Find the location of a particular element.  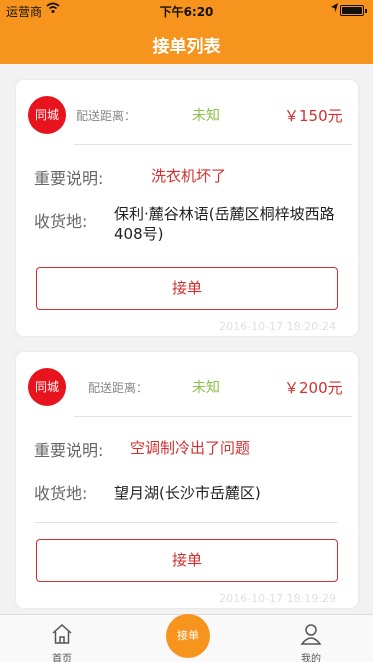

tab-accept-order: 接单 is located at coordinates (188, 636).